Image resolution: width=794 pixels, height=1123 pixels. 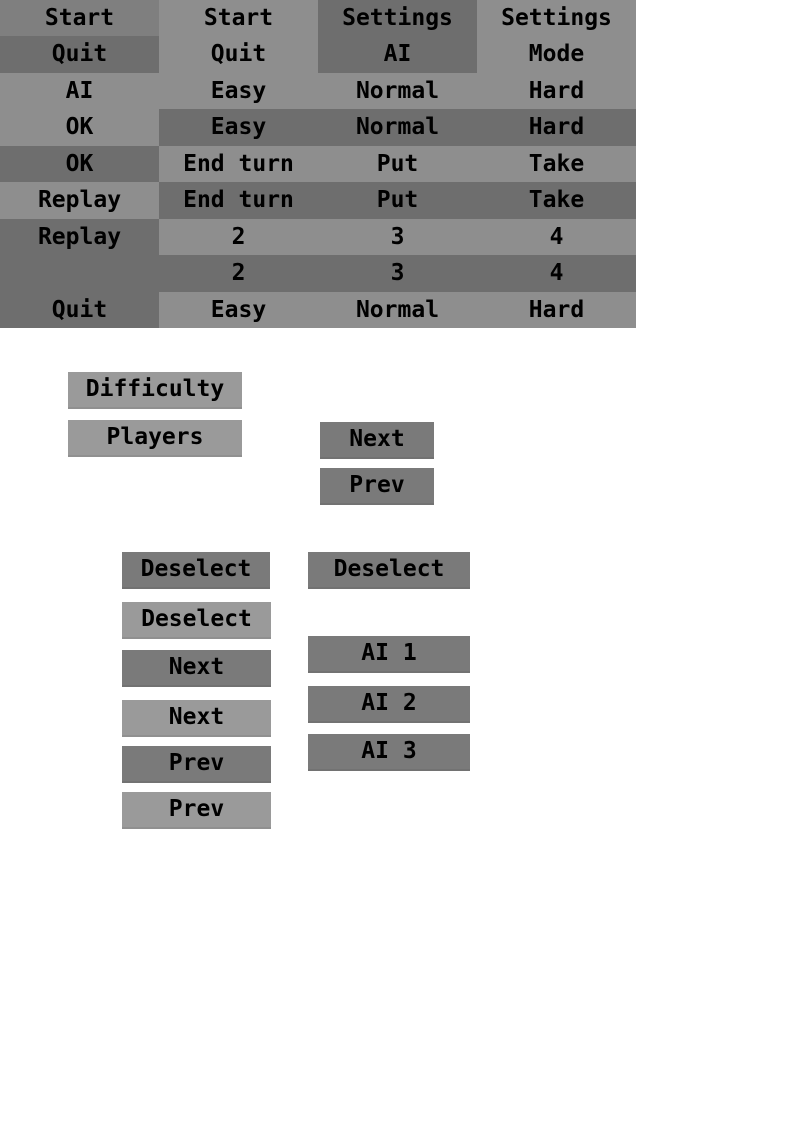 What do you see at coordinates (196, 570) in the screenshot?
I see `deselect-button-dark: Deselect` at bounding box center [196, 570].